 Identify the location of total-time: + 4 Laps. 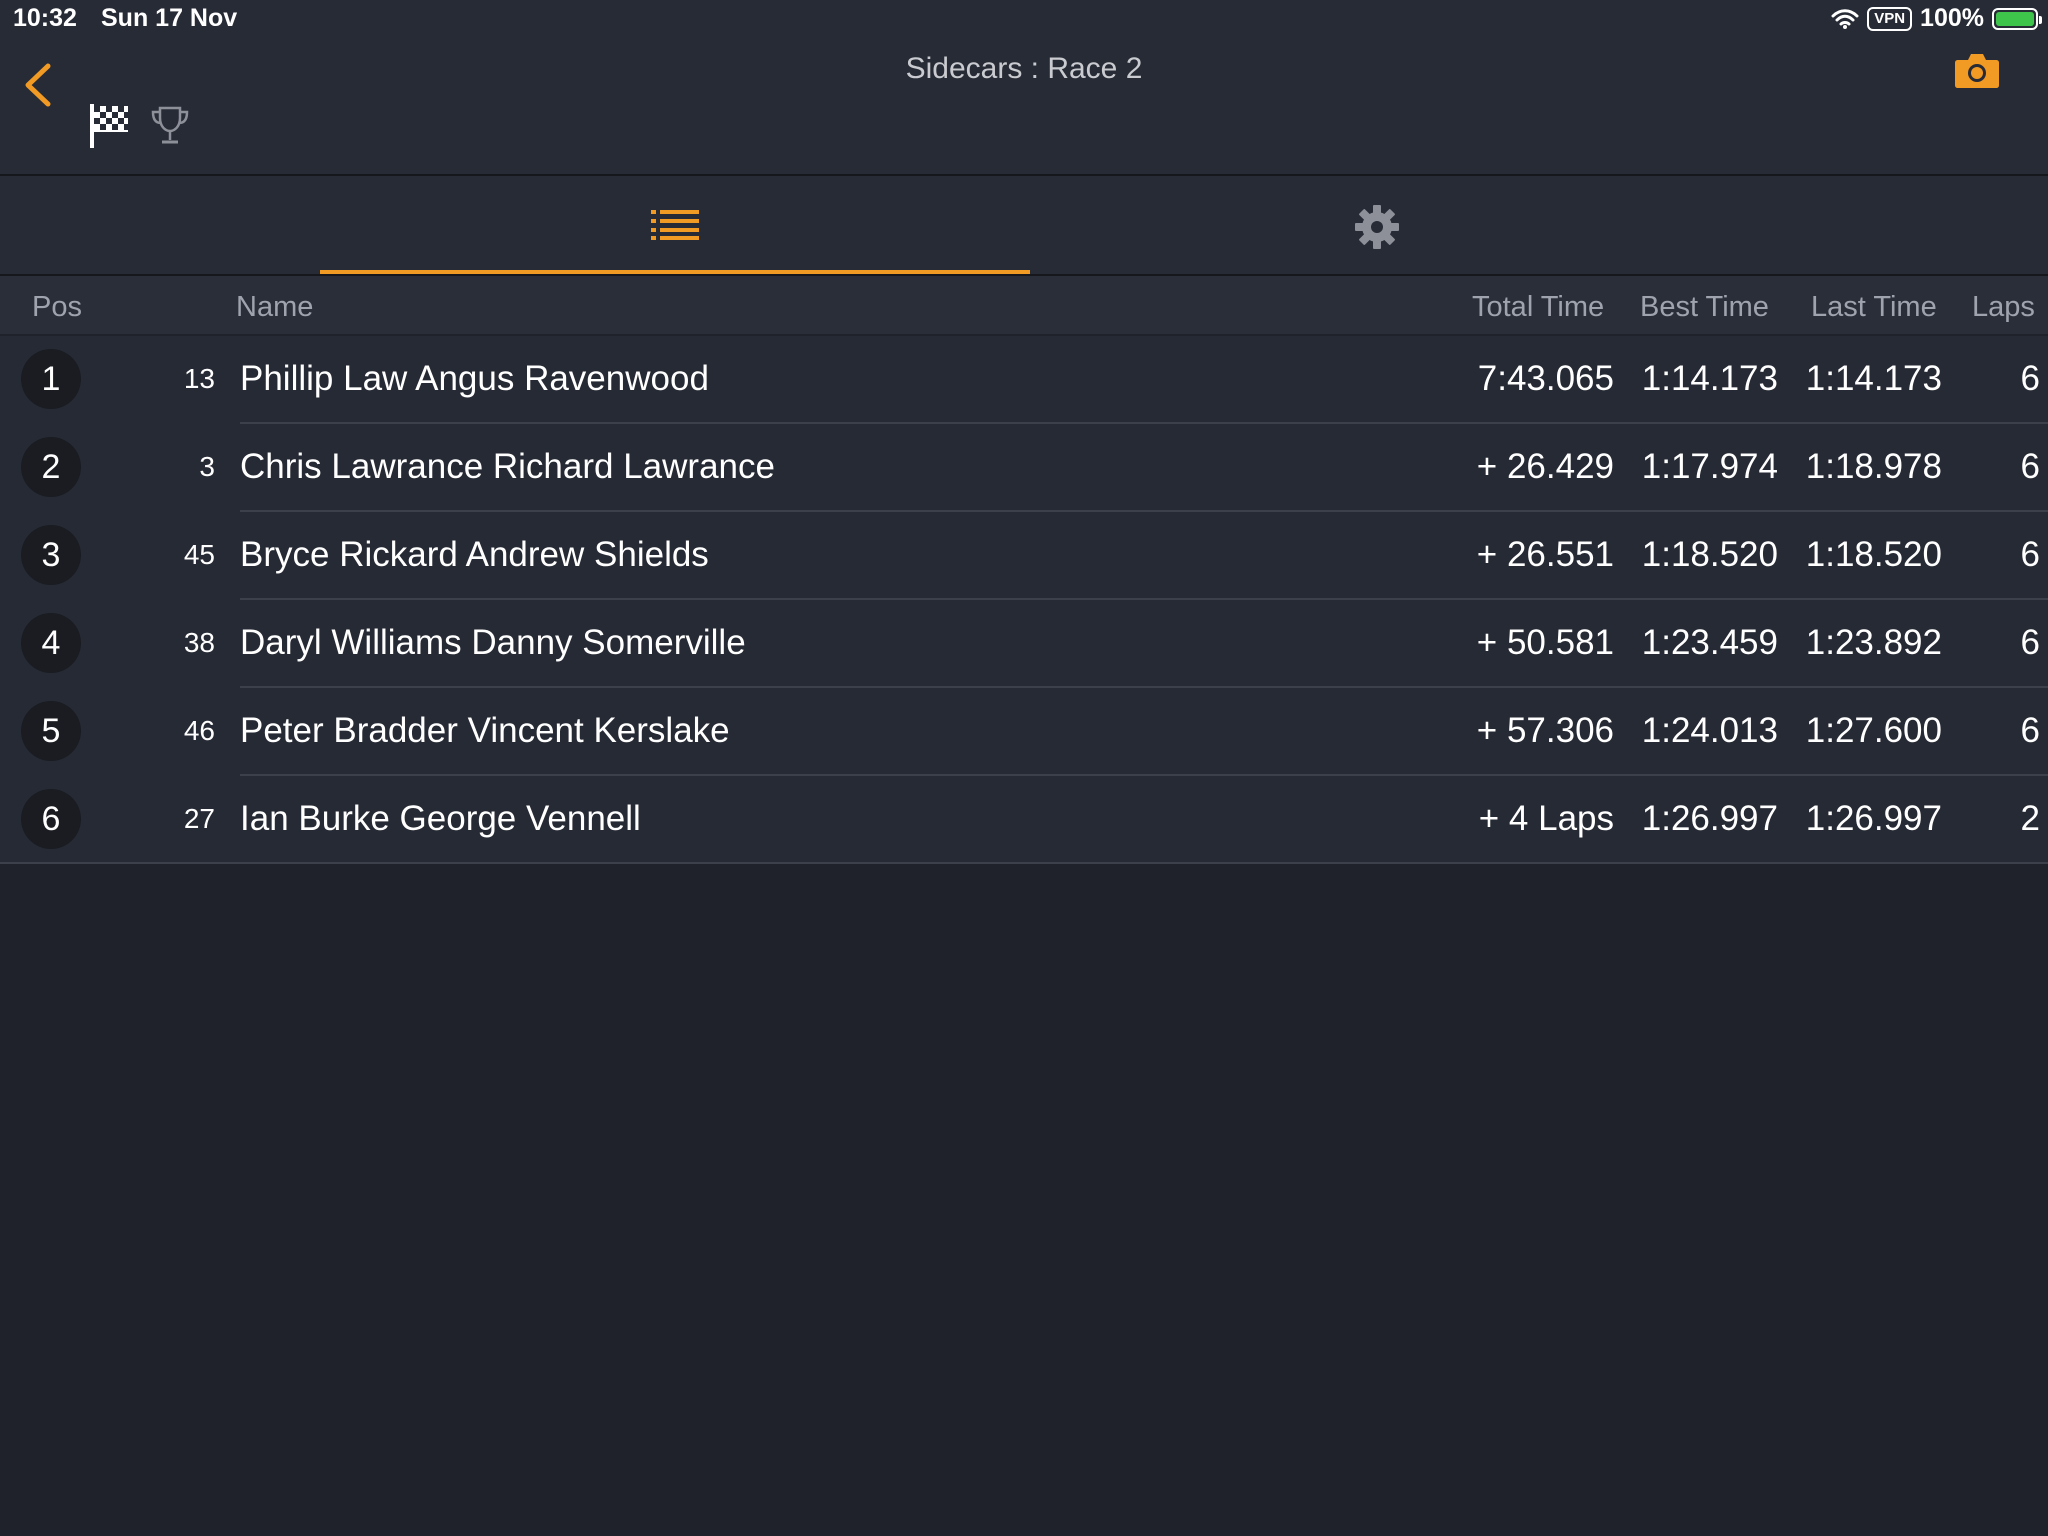
(1546, 818).